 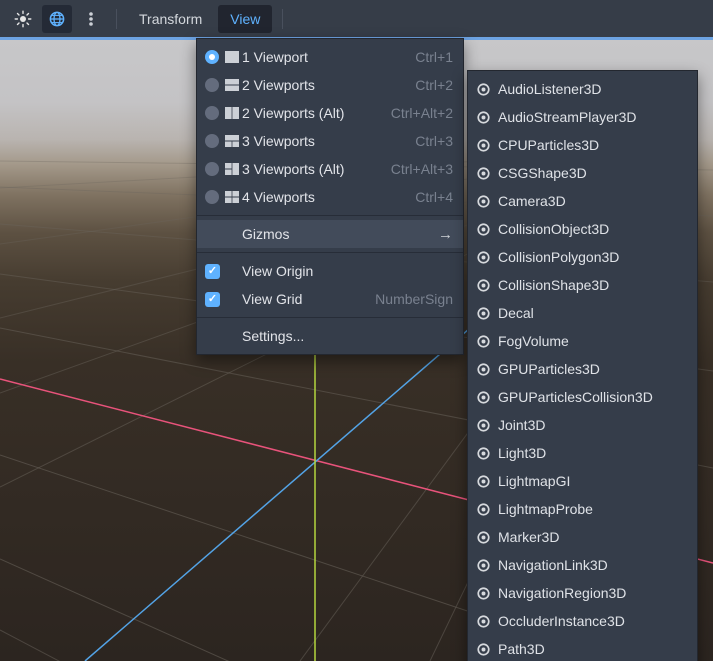 I want to click on radio-selected-icon, so click(x=212, y=57).